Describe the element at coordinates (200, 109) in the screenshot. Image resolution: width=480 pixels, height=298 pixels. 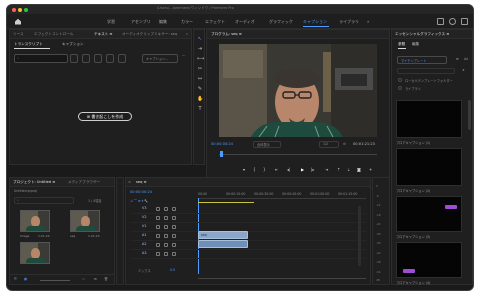
I see `type-tool-icon: T` at that location.